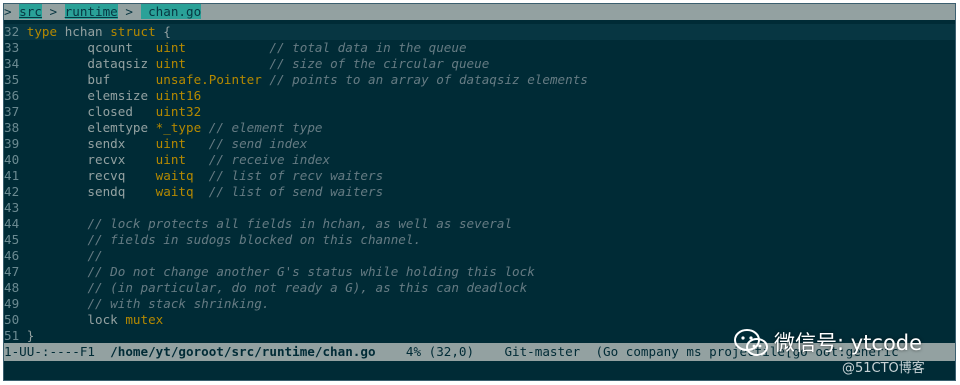 Image resolution: width=960 pixels, height=385 pixels. I want to click on code-comment: // send index, so click(258, 143).